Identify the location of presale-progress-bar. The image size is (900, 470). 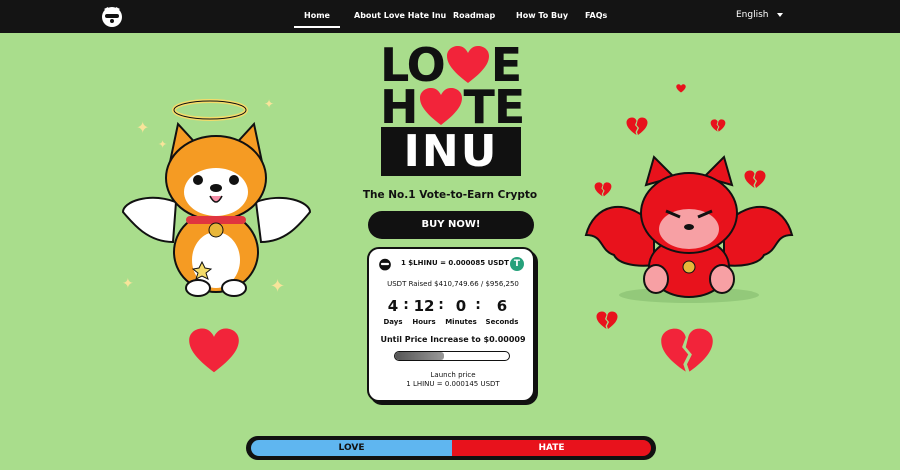
(452, 356).